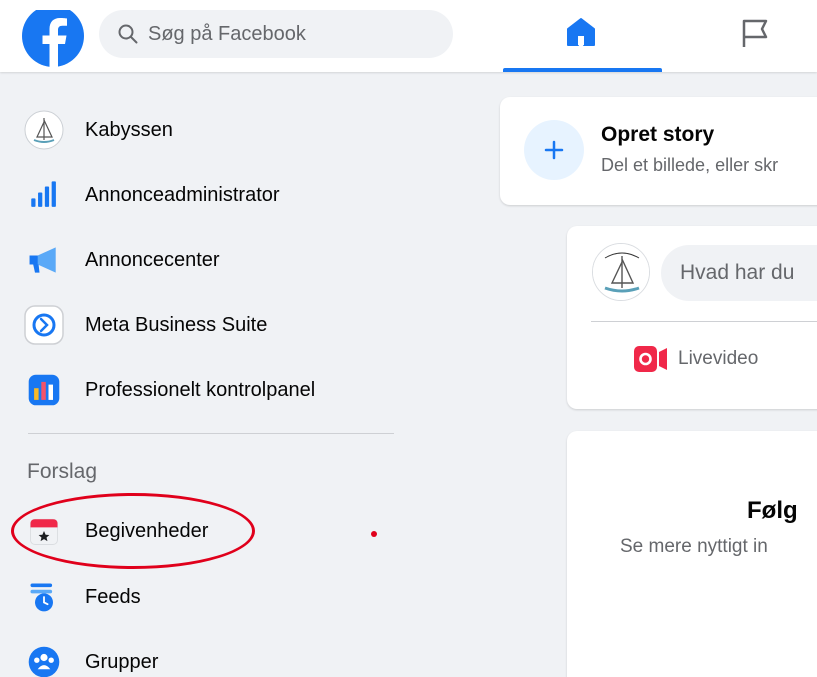 The width and height of the screenshot is (817, 677). I want to click on sidebar-item-begivenheder: Begivenheder, so click(209, 531).